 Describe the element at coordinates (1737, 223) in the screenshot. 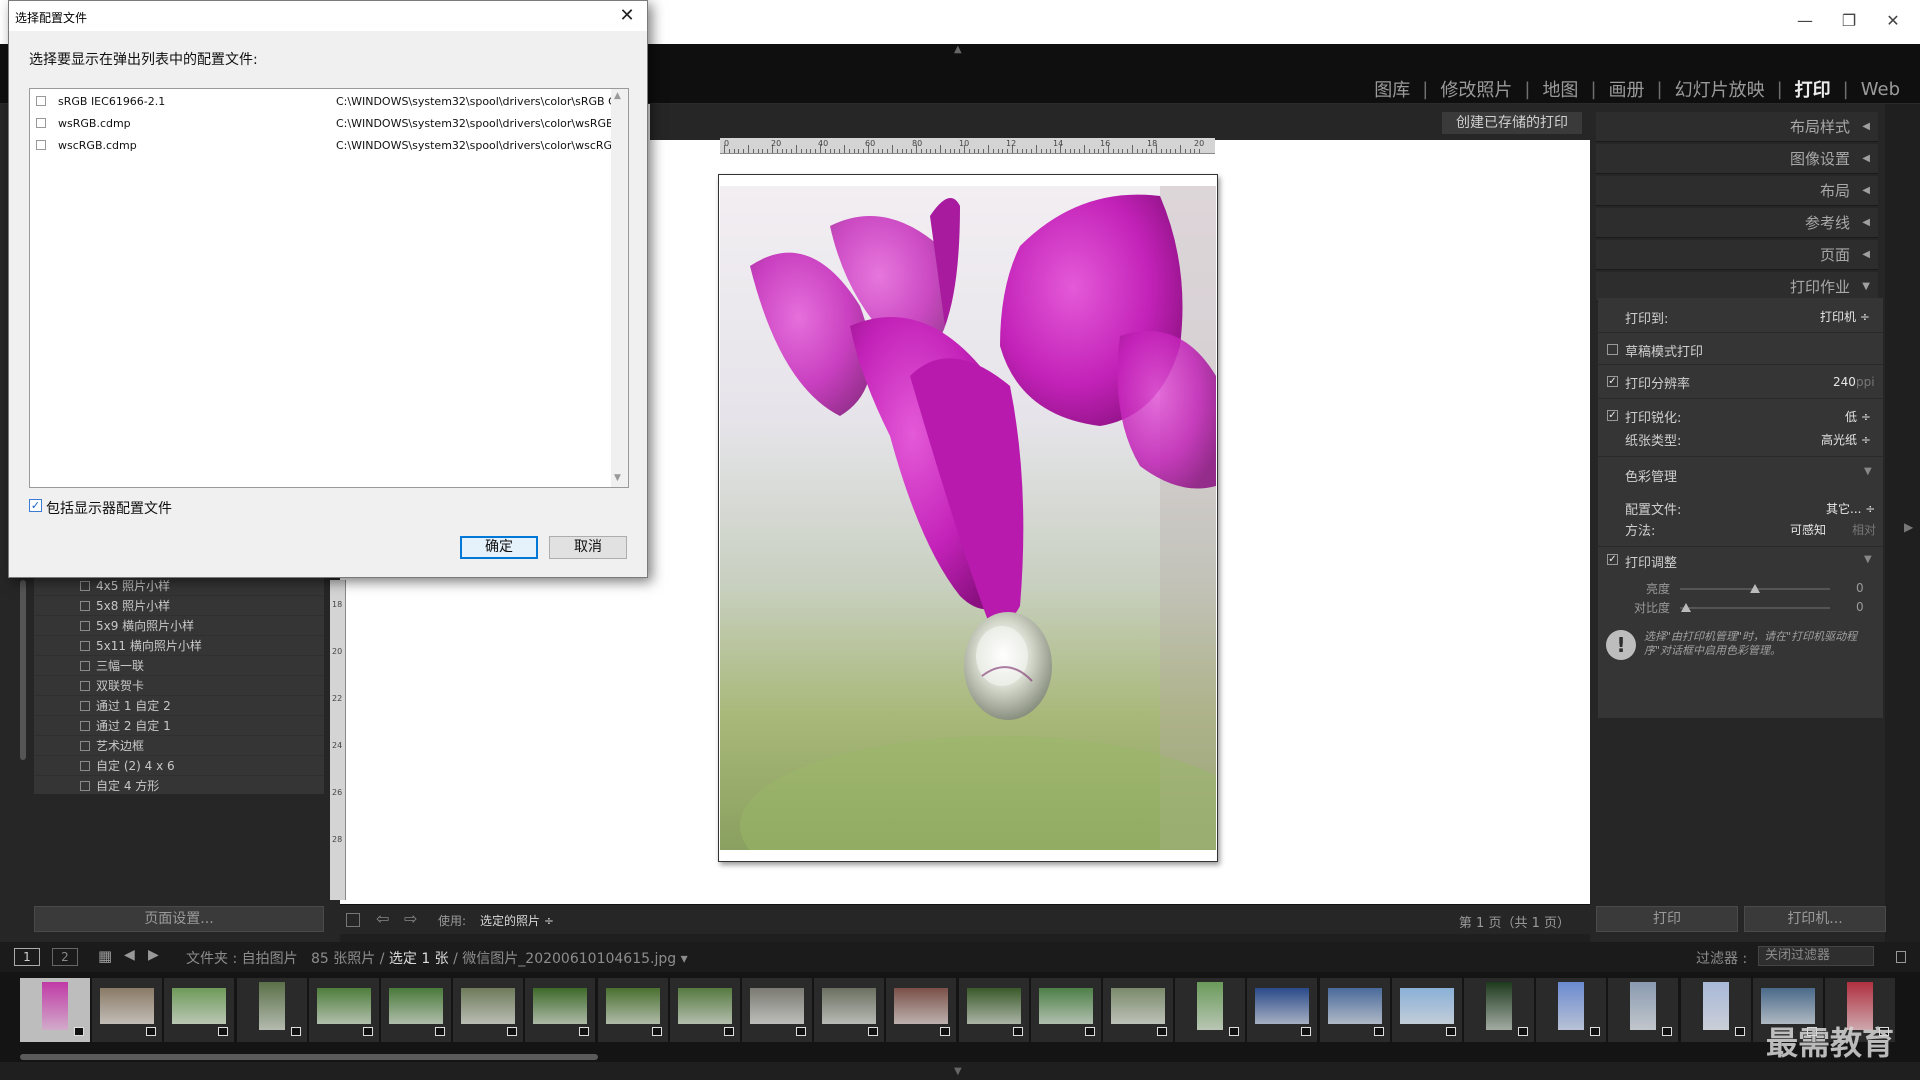

I see `panel-header-3: 参考线 ◀` at that location.